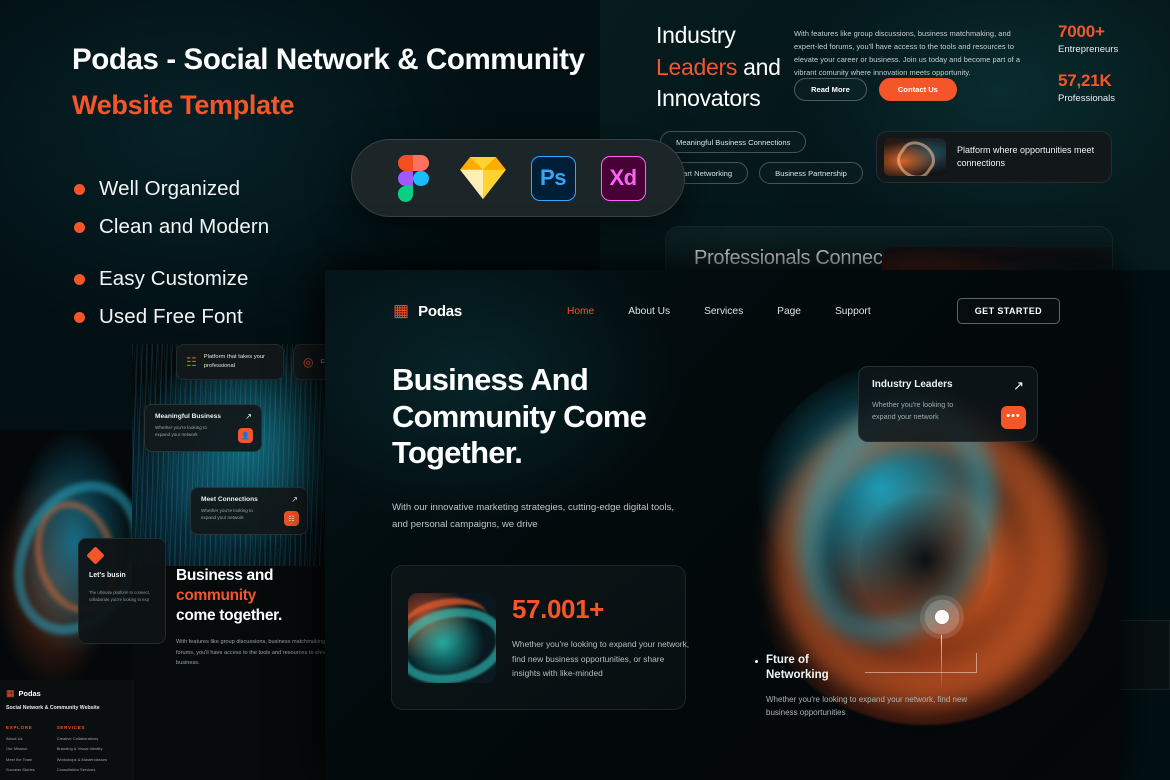 Image resolution: width=1170 pixels, height=780 pixels. What do you see at coordinates (921, 663) in the screenshot?
I see `callout-rule` at bounding box center [921, 663].